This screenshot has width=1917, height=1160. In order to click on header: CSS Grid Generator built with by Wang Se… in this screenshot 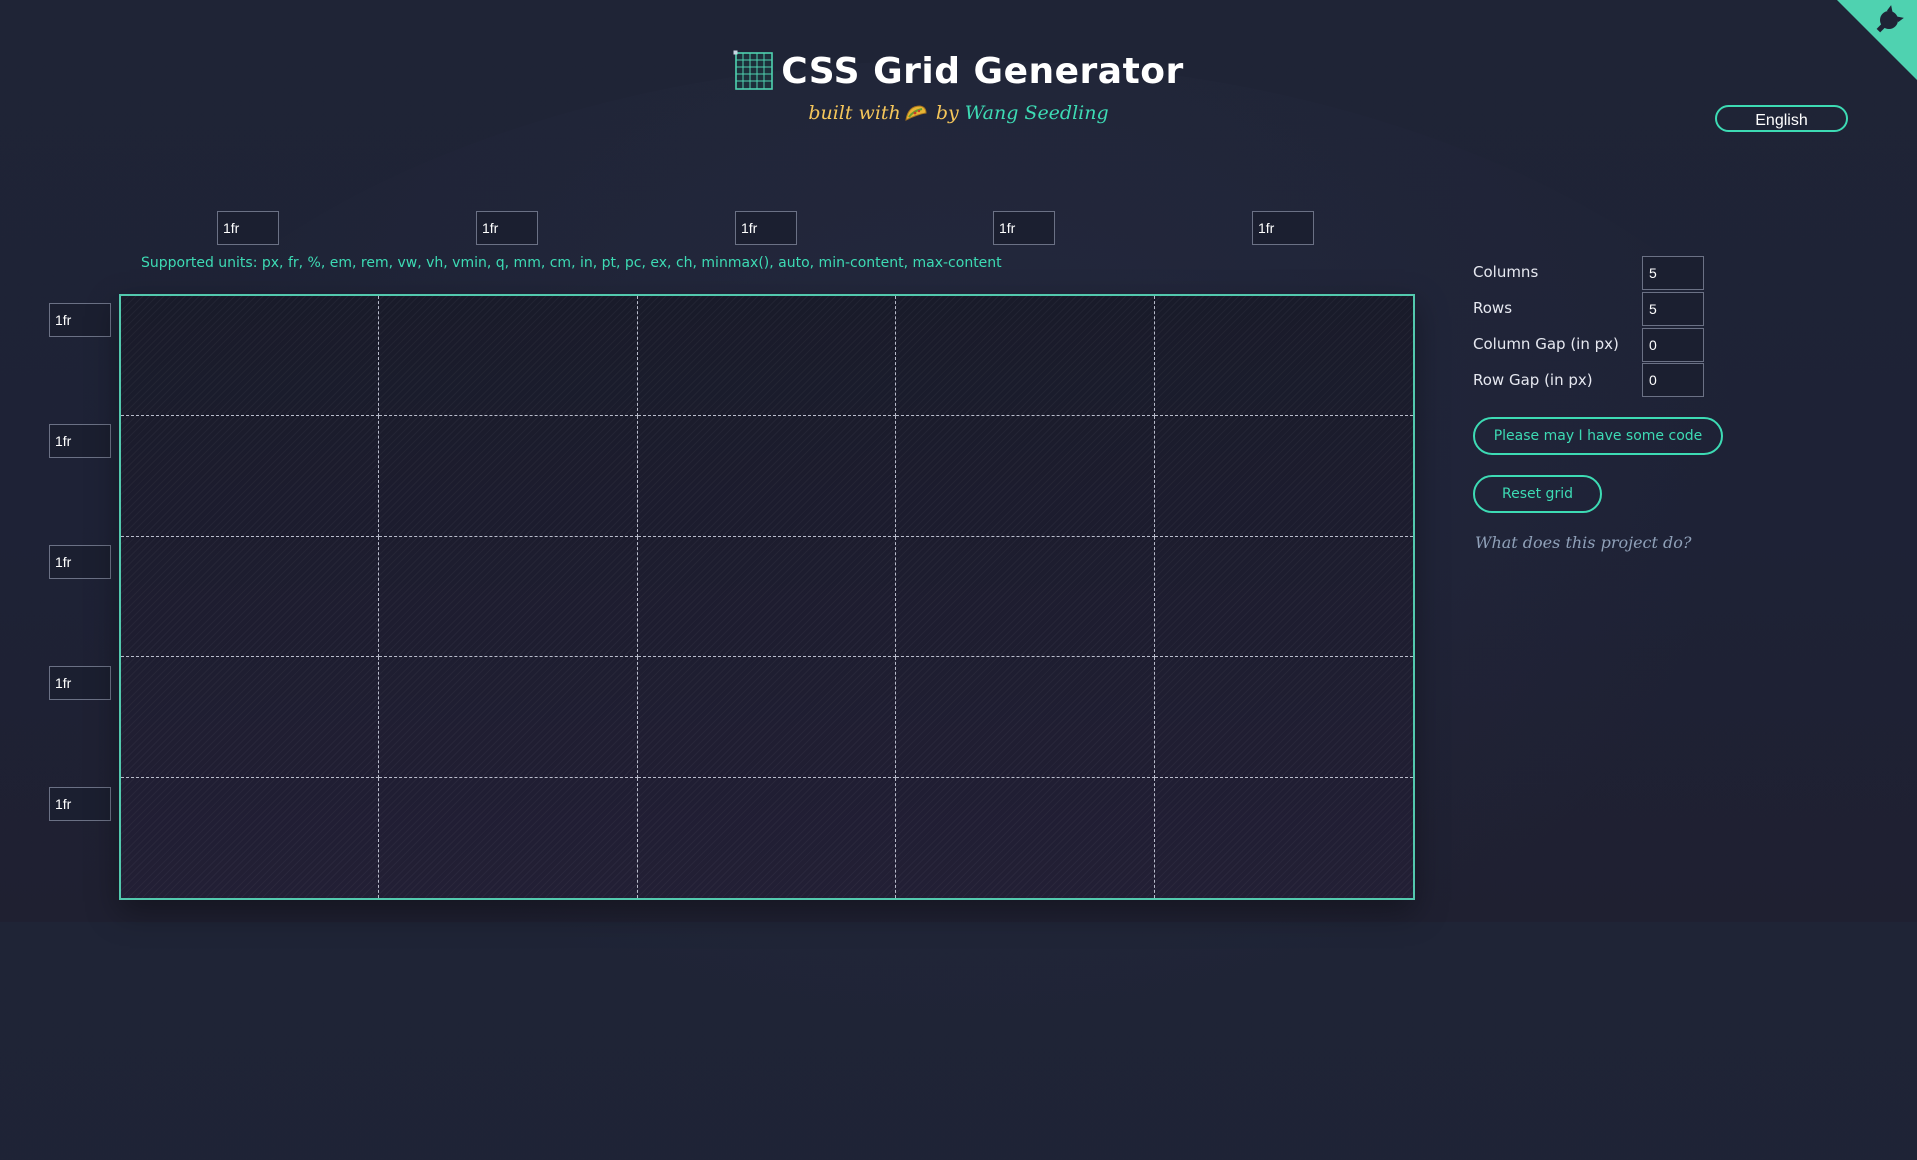, I will do `click(958, 87)`.